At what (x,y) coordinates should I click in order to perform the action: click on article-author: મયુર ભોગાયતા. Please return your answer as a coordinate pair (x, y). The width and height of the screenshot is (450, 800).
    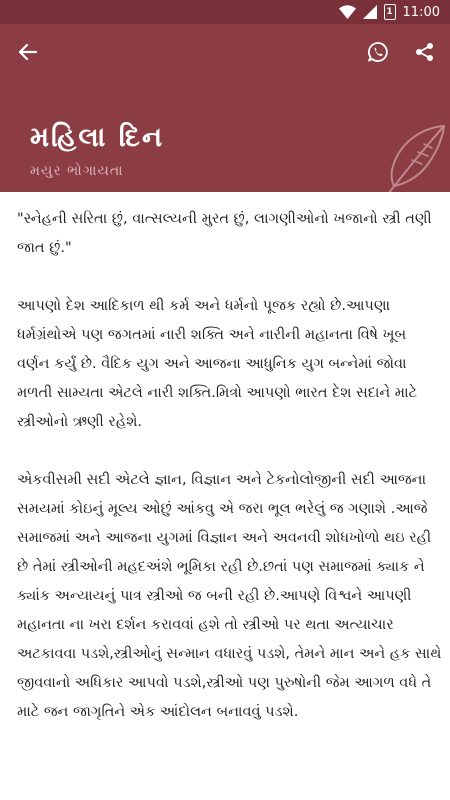
    Looking at the image, I should click on (77, 171).